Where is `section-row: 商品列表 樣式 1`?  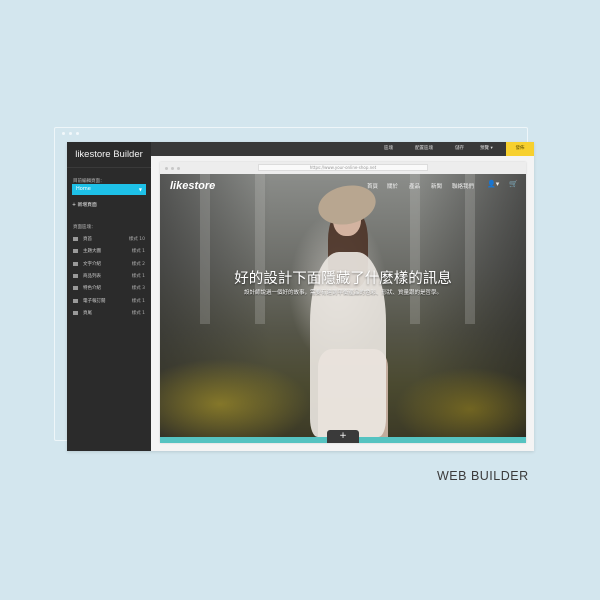
section-row: 商品列表 樣式 1 is located at coordinates (109, 276).